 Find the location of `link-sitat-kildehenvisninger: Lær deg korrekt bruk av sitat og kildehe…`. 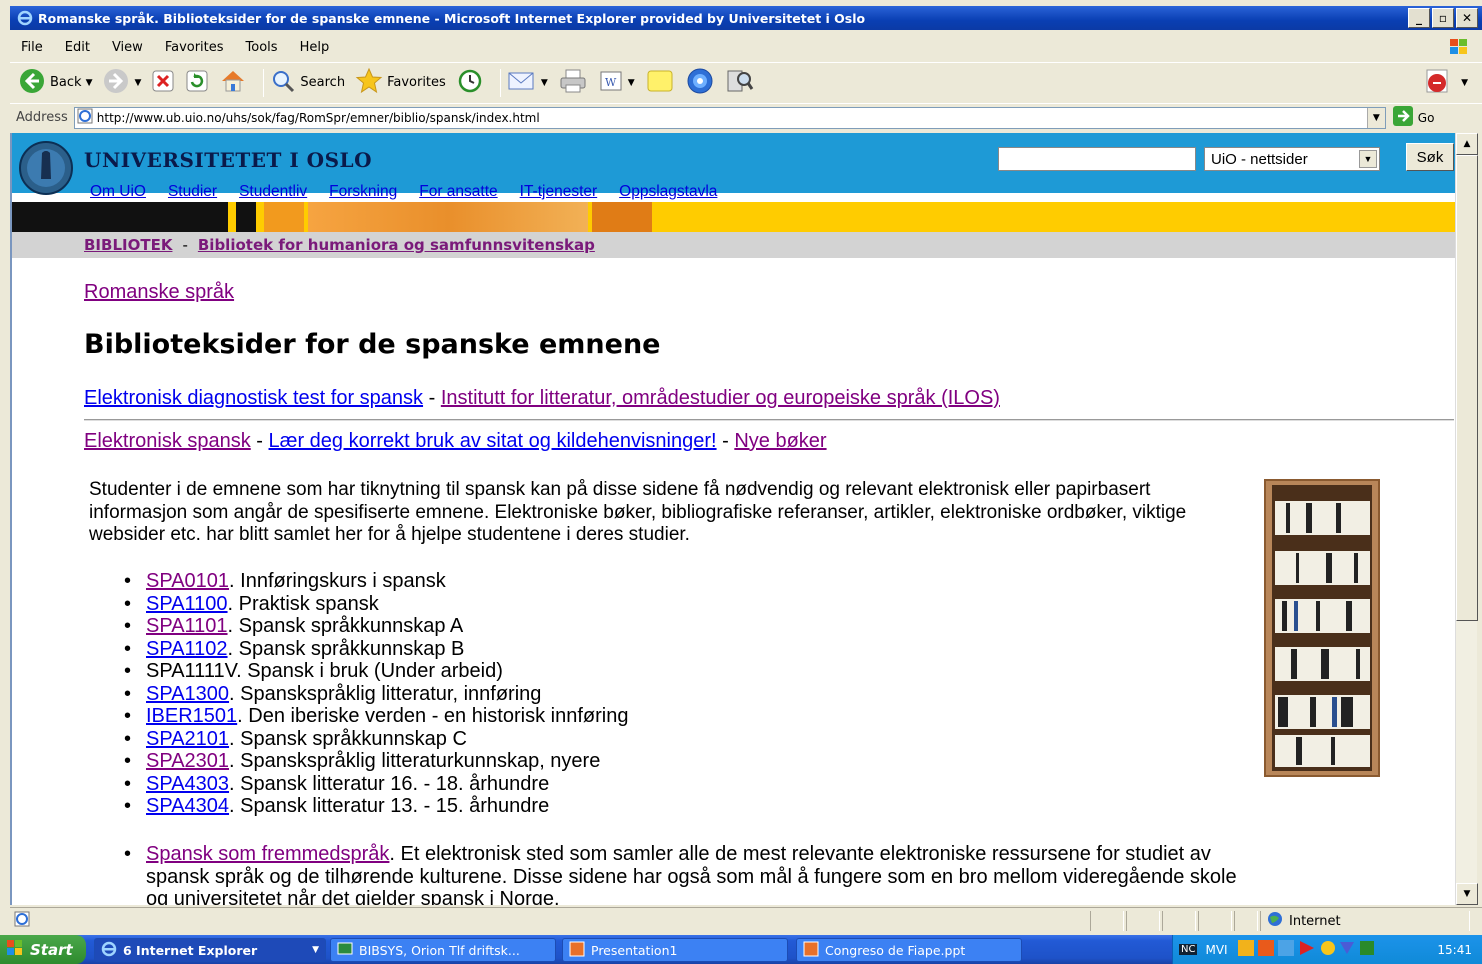

link-sitat-kildehenvisninger: Lær deg korrekt bruk av sitat og kildehe… is located at coordinates (493, 441).